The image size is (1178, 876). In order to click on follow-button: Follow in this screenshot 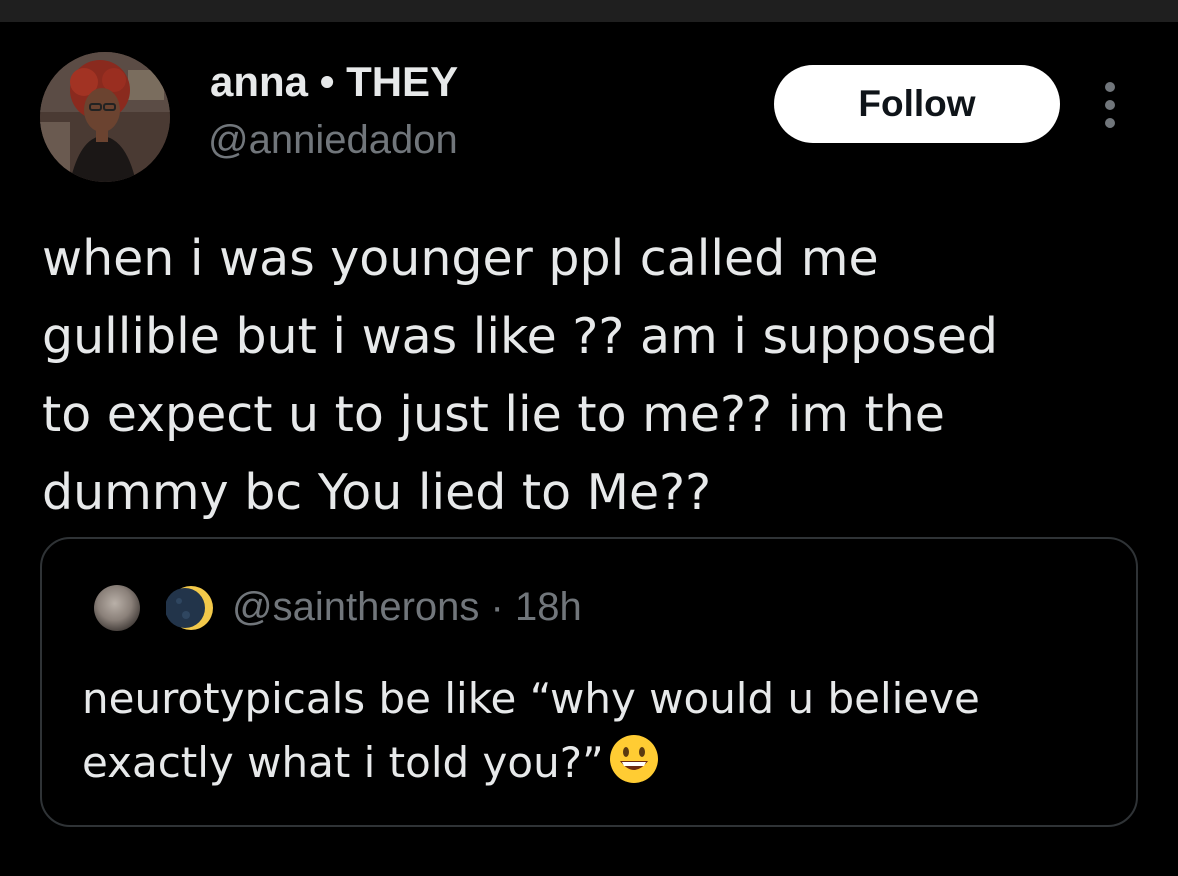, I will do `click(917, 104)`.